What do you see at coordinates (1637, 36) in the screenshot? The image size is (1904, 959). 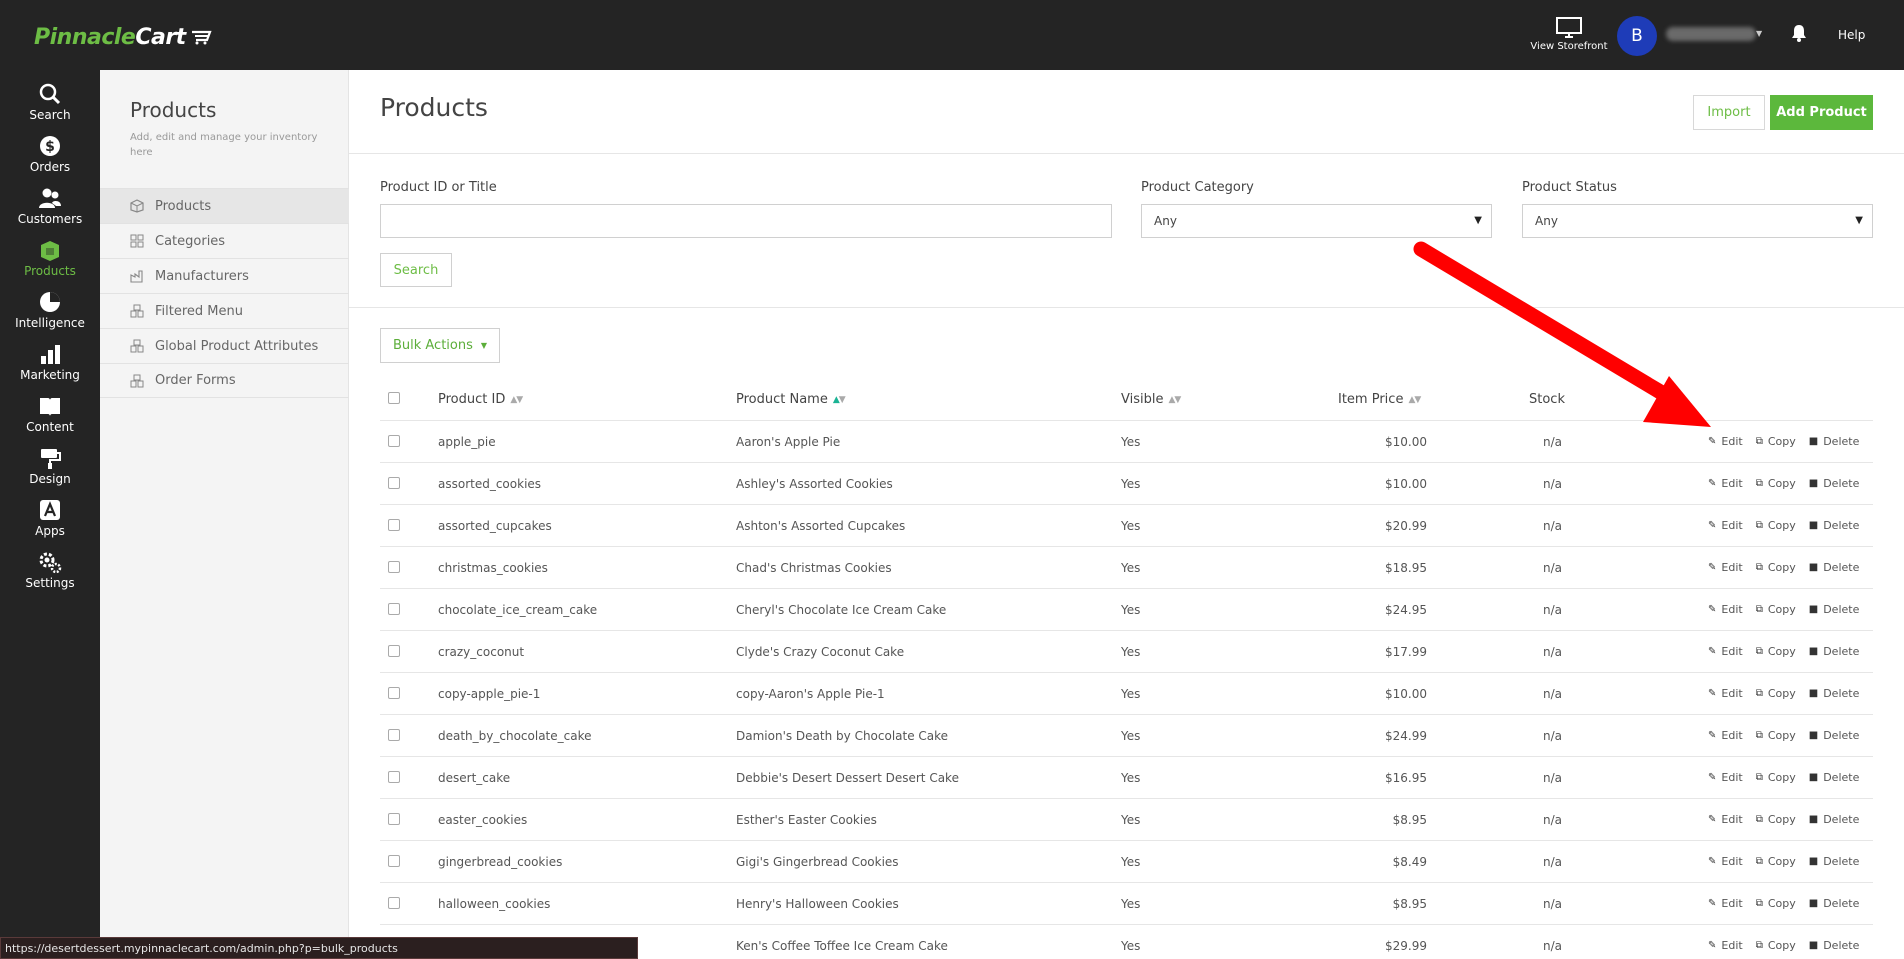 I see `avatar: B` at bounding box center [1637, 36].